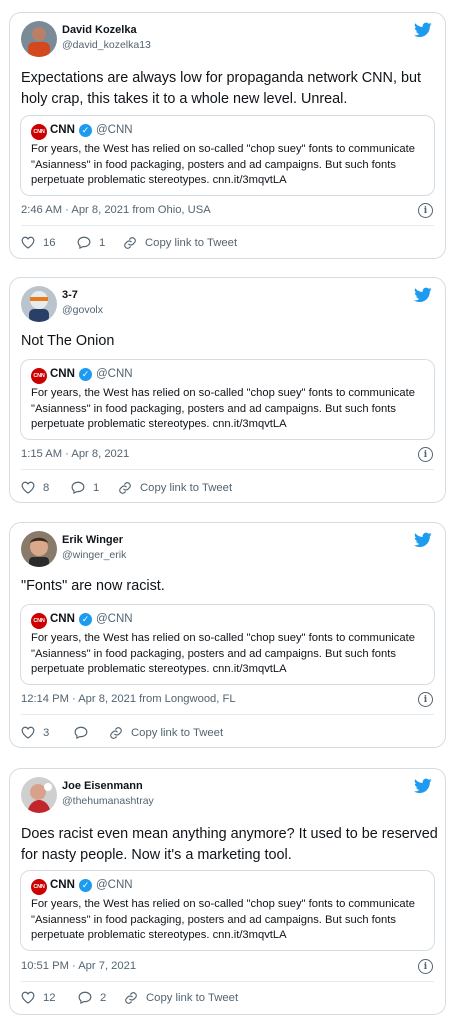  I want to click on like-count: 16, so click(49, 242).